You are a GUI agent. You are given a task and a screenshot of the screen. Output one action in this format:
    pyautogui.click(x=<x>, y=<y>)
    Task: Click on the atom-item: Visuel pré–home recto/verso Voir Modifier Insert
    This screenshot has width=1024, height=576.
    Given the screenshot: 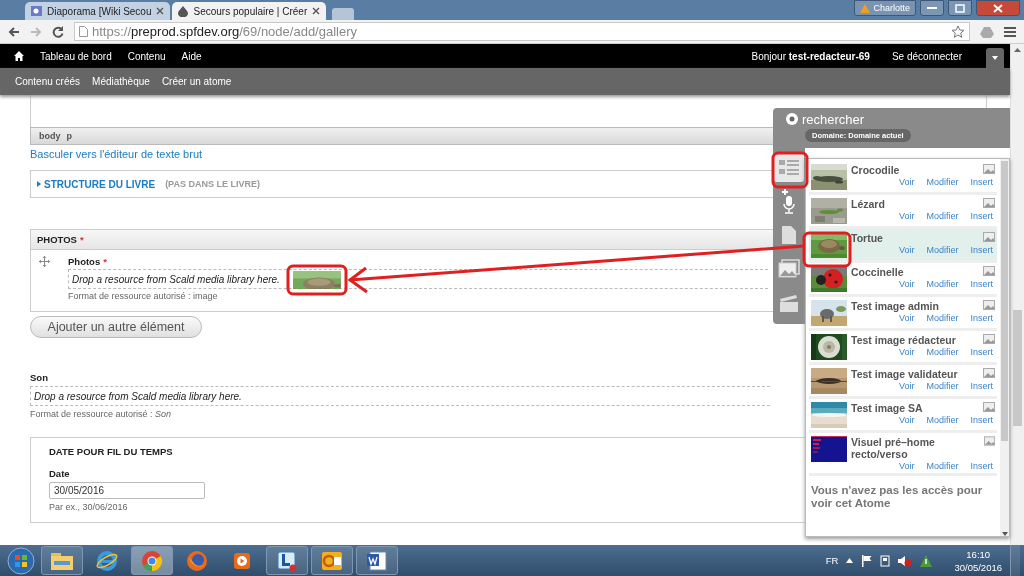 What is the action you would take?
    pyautogui.click(x=903, y=454)
    